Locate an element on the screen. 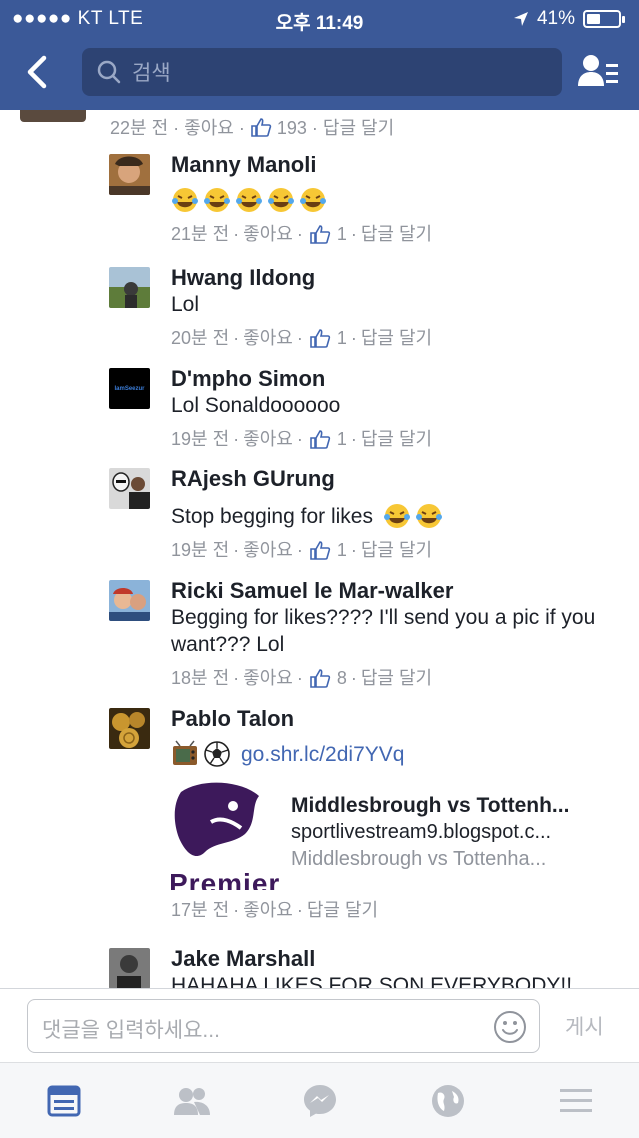  comment-meta: 21분 전 · 좋아요 · 1 · 답글 달기 is located at coordinates (302, 234).